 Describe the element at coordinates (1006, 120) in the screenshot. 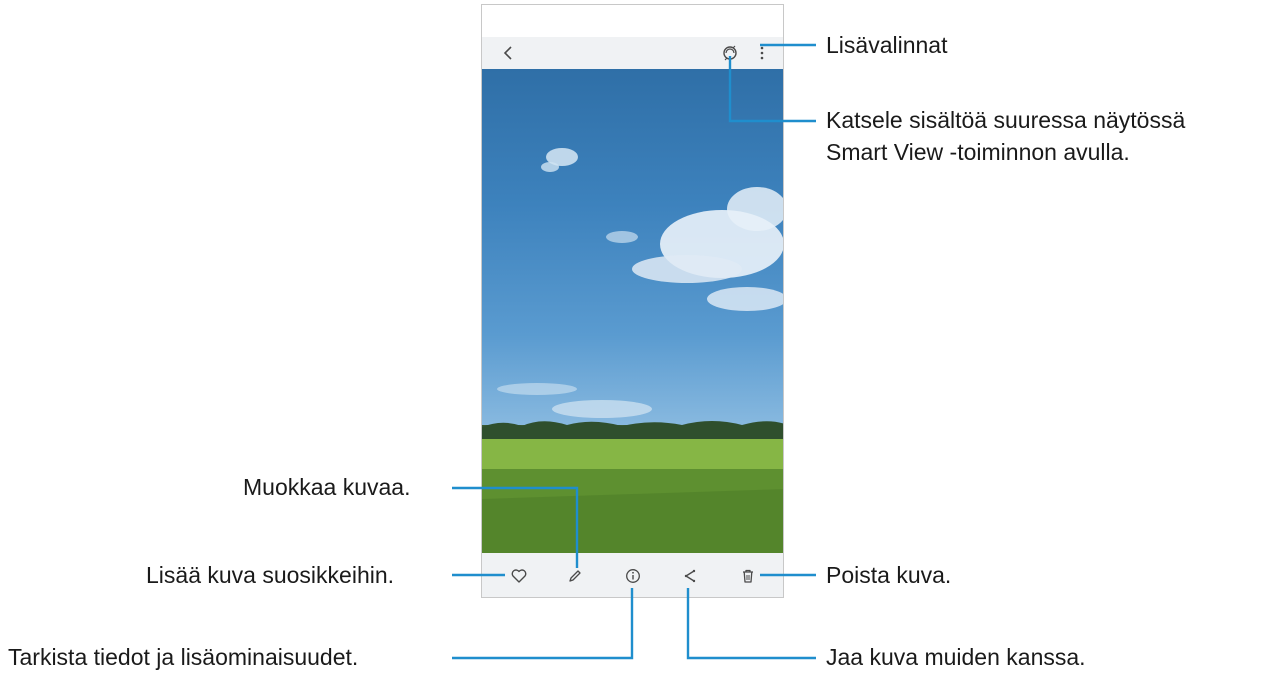

I see `callout-smart-view-line1: Katsele sisältöä suuressa näytössä` at that location.